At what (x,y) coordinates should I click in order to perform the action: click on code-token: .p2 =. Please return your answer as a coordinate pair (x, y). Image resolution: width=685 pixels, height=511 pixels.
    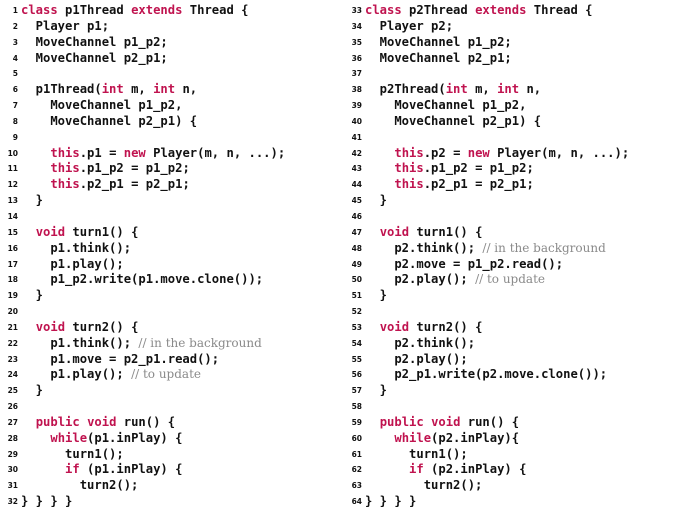
    Looking at the image, I should click on (445, 152).